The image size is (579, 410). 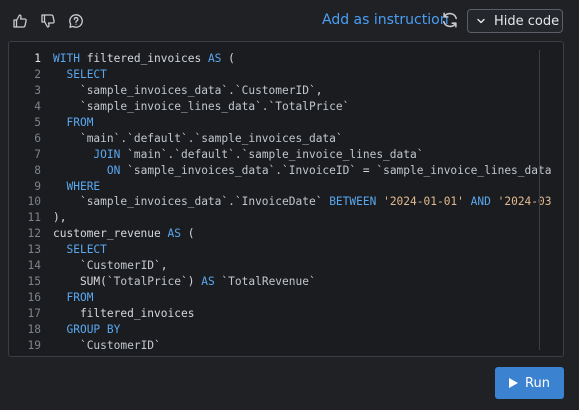 I want to click on code-token: FROM, so click(x=80, y=298).